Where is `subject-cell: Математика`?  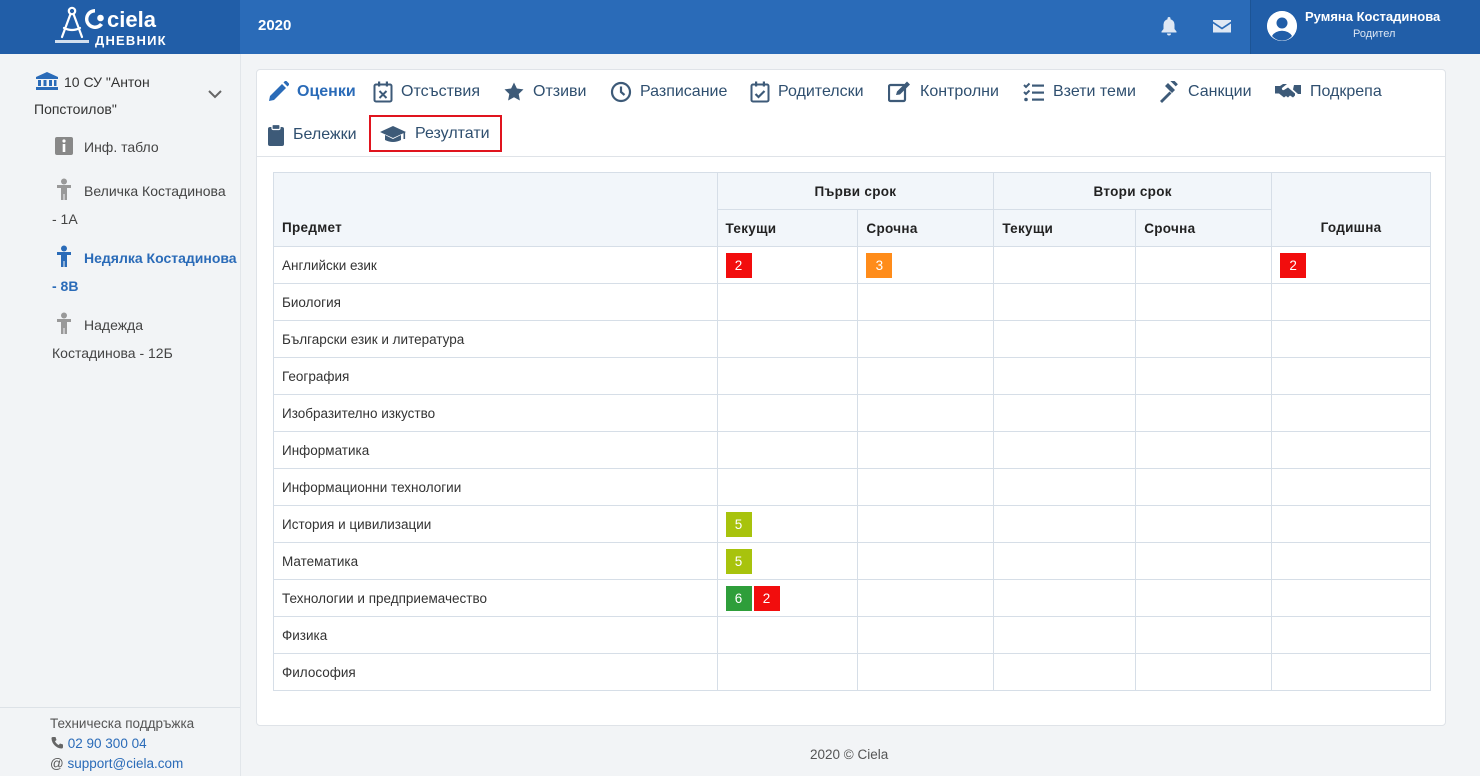 subject-cell: Математика is located at coordinates (495, 561).